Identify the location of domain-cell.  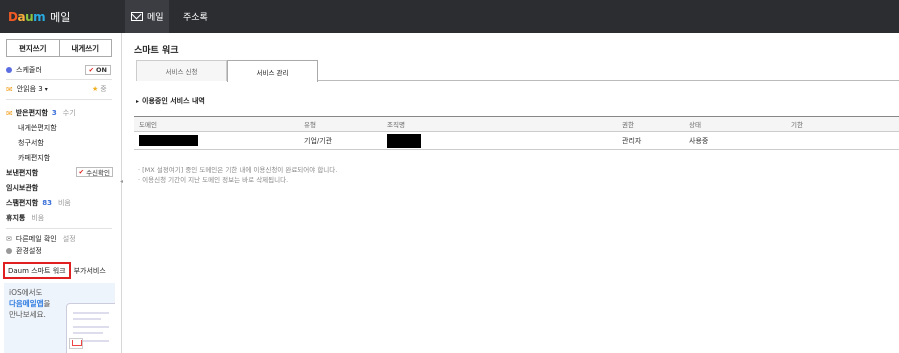
(216, 140).